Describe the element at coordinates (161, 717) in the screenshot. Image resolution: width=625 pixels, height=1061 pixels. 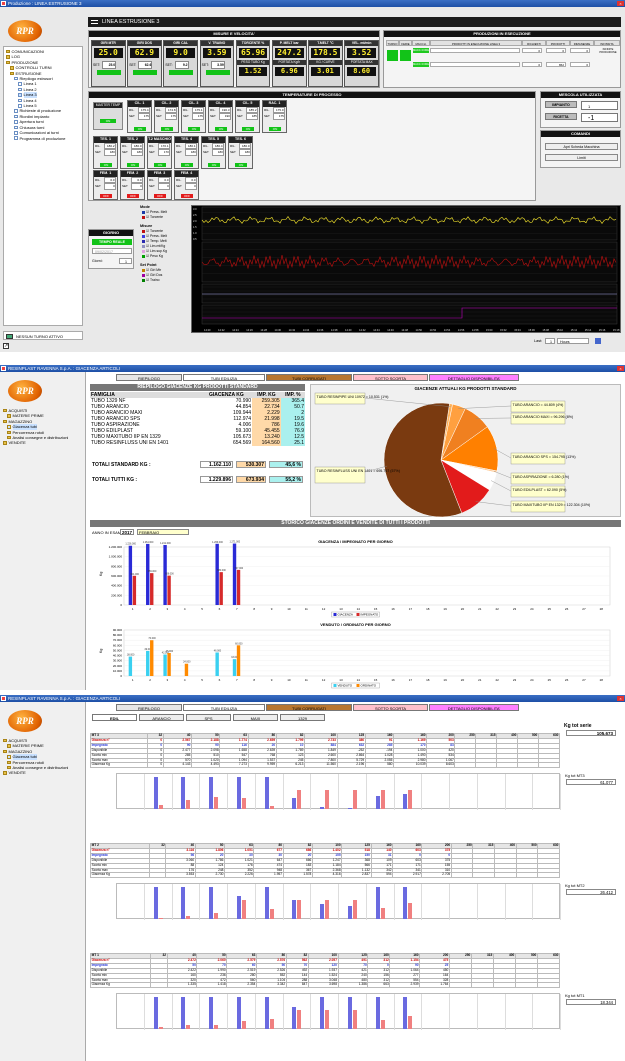
I see `subtab-arancio: ARANCIO` at that location.